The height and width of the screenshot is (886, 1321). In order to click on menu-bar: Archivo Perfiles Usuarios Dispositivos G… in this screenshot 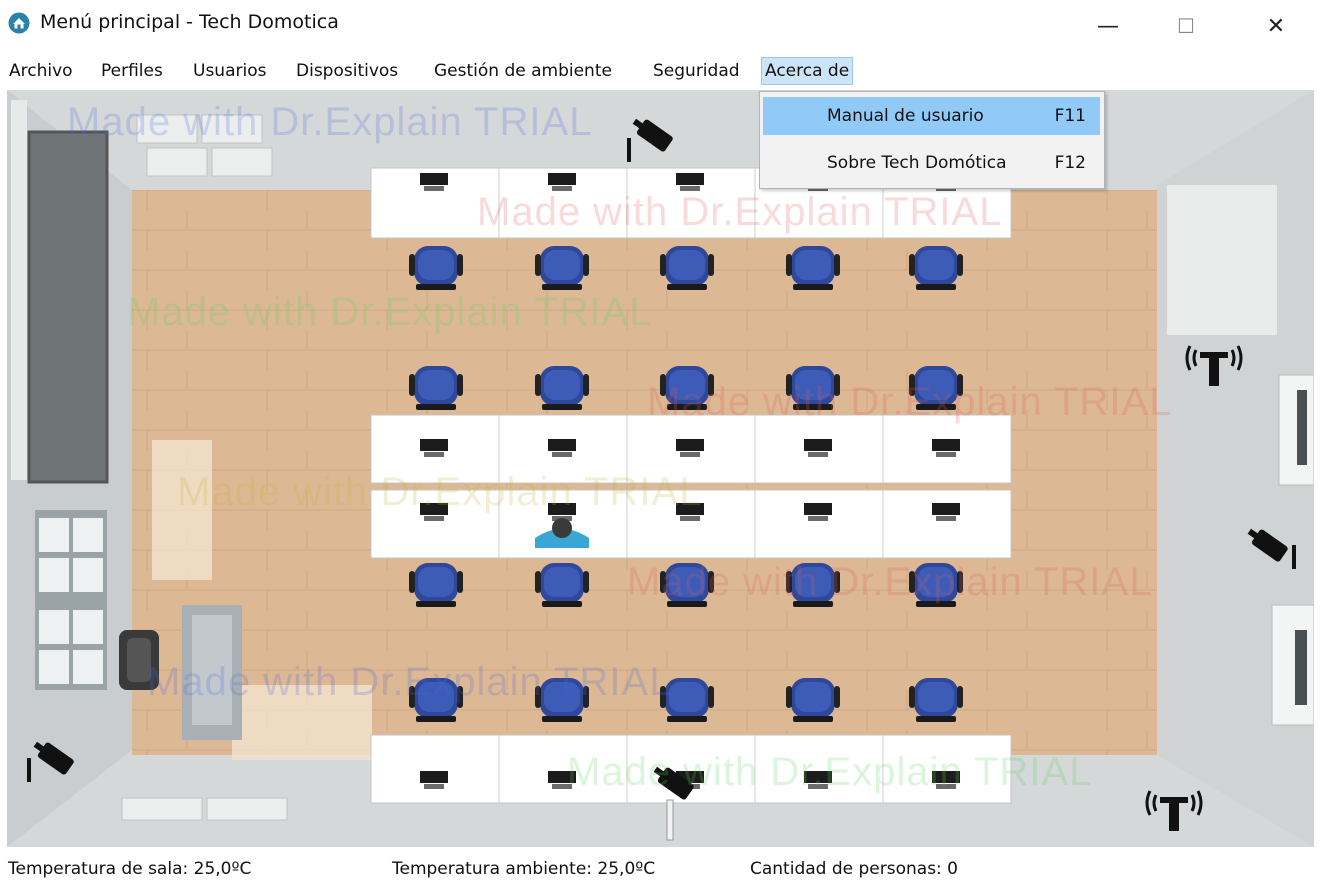, I will do `click(660, 71)`.